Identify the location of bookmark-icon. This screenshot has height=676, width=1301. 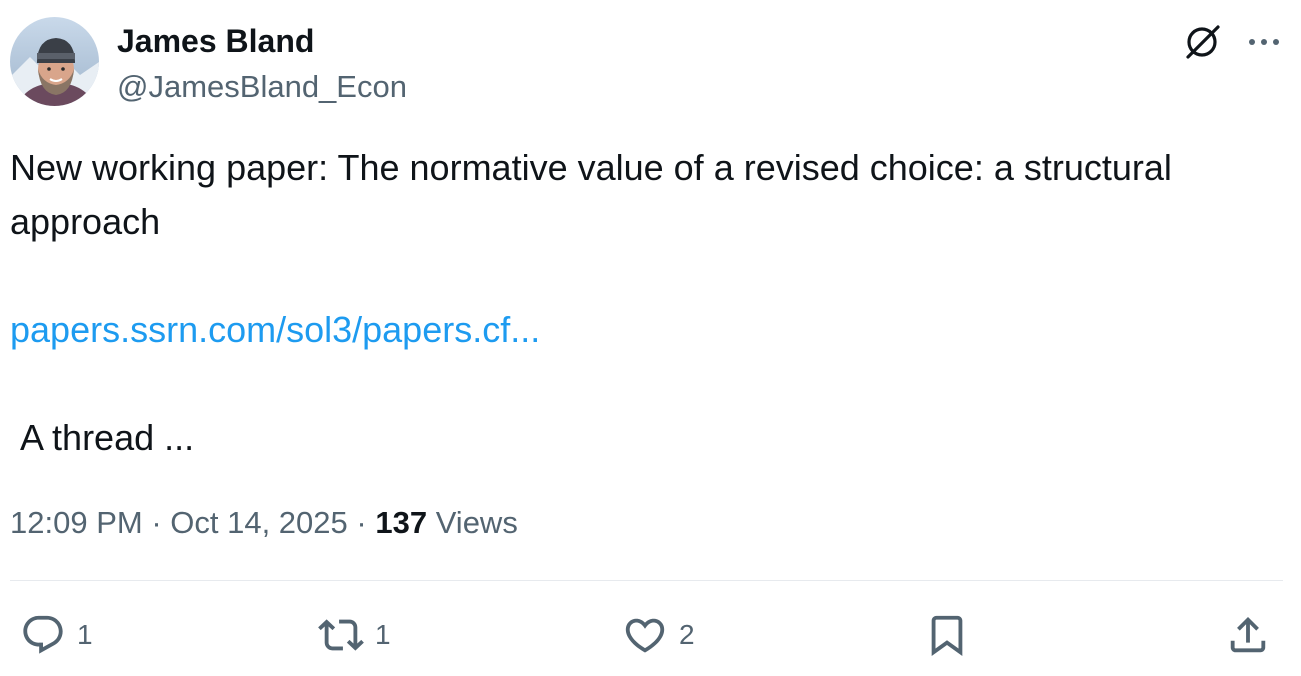
(947, 635).